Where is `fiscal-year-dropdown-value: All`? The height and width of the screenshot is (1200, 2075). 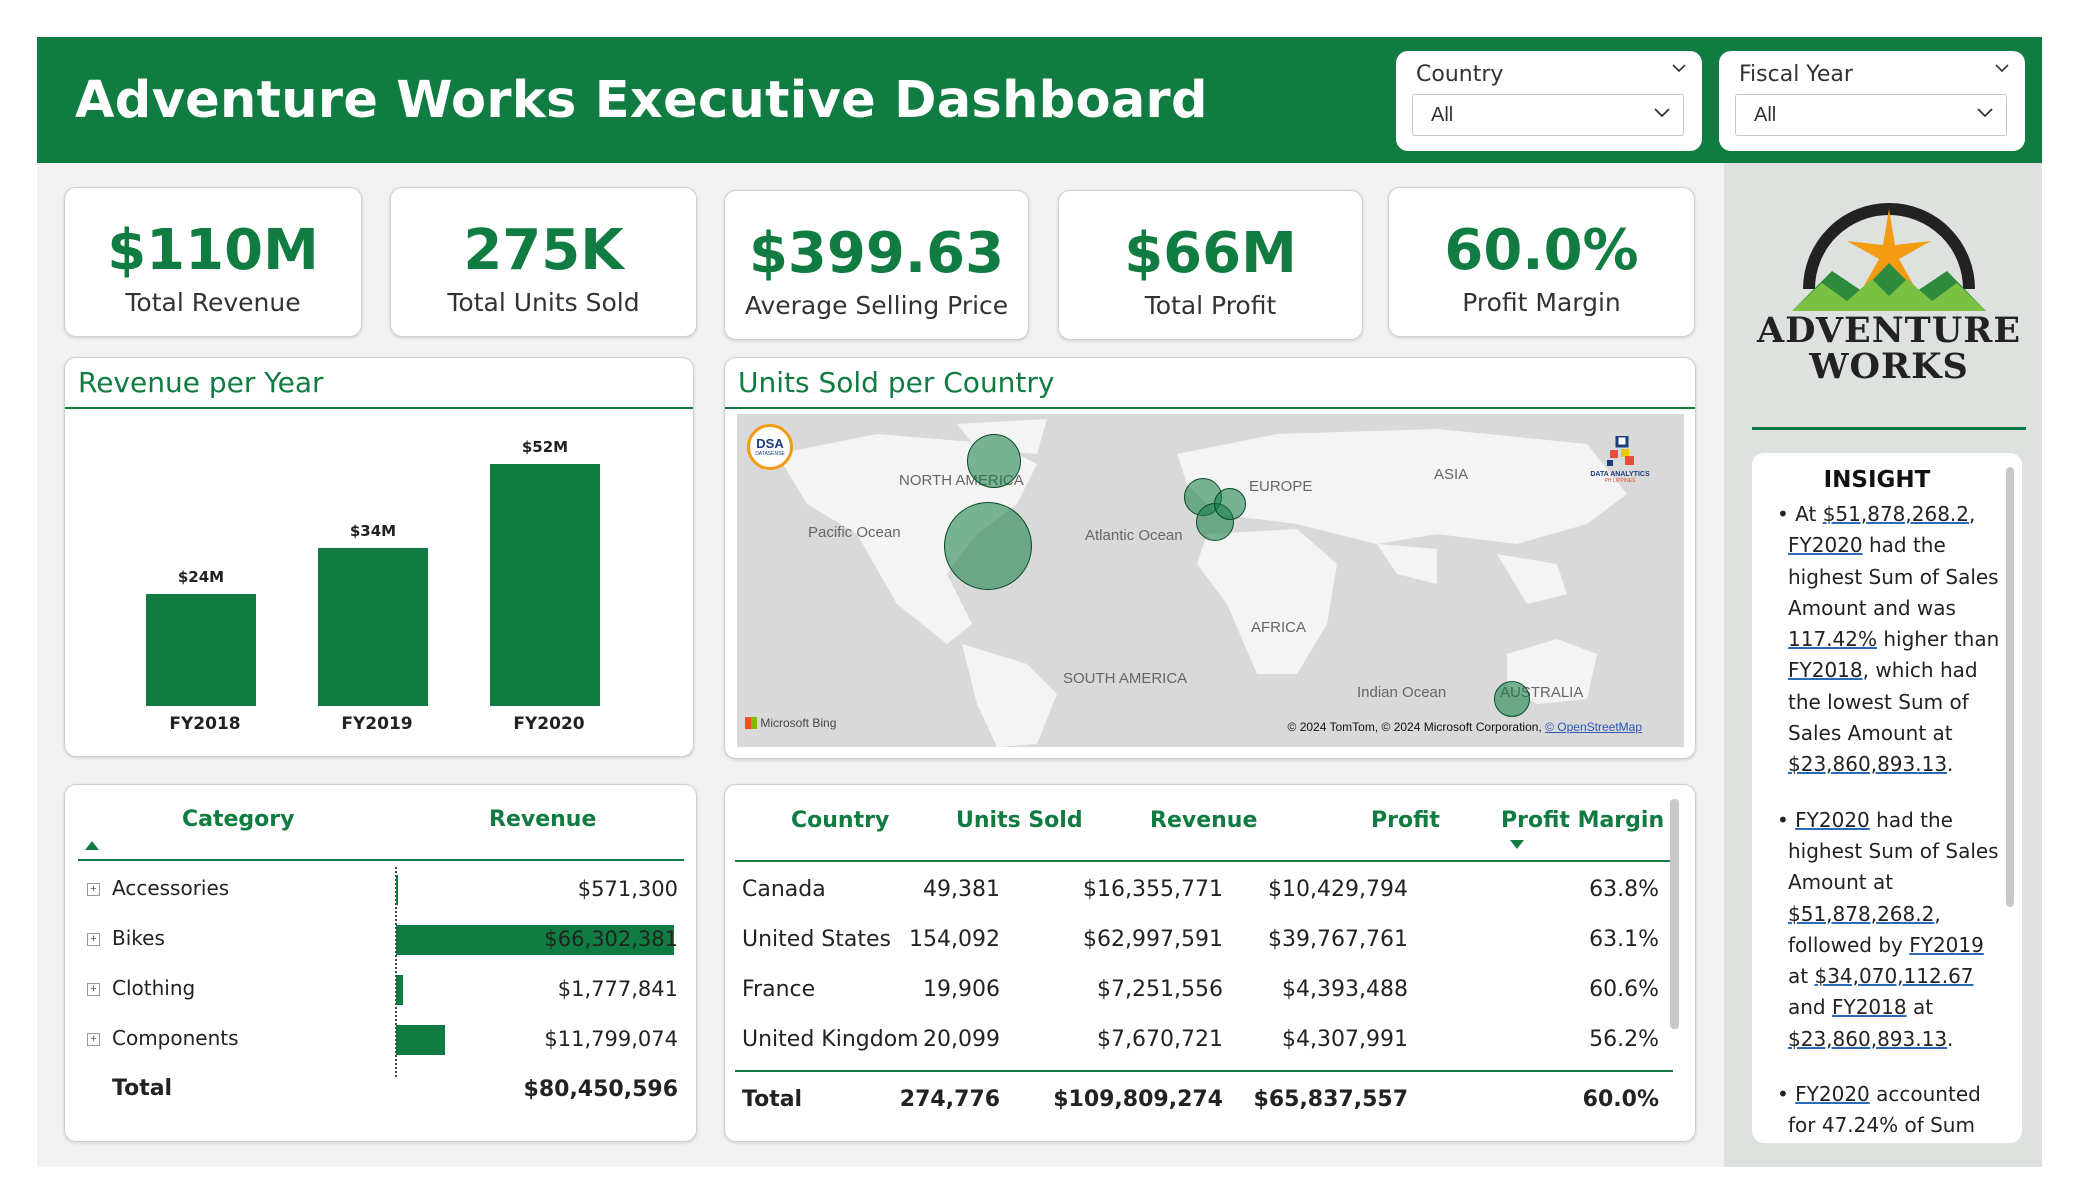
fiscal-year-dropdown-value: All is located at coordinates (1765, 115).